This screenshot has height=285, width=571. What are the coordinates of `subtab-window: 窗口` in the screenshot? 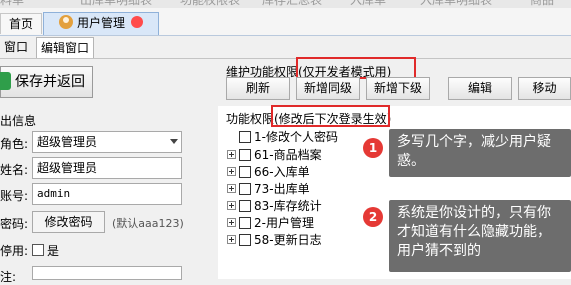 It's located at (16, 47).